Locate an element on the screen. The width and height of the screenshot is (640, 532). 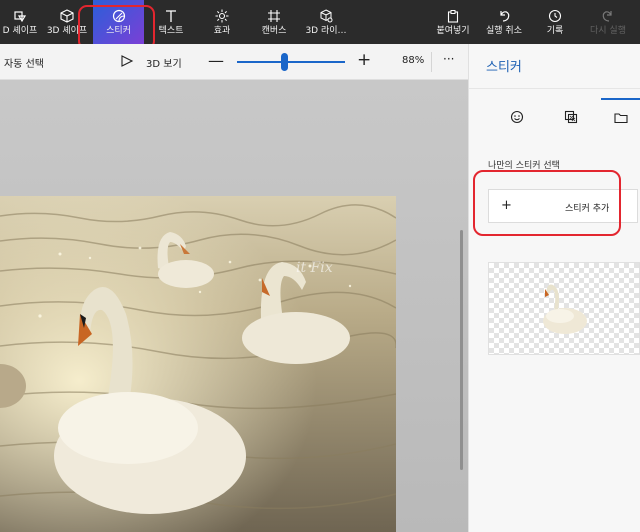
more-options-button: ··· is located at coordinates (448, 59).